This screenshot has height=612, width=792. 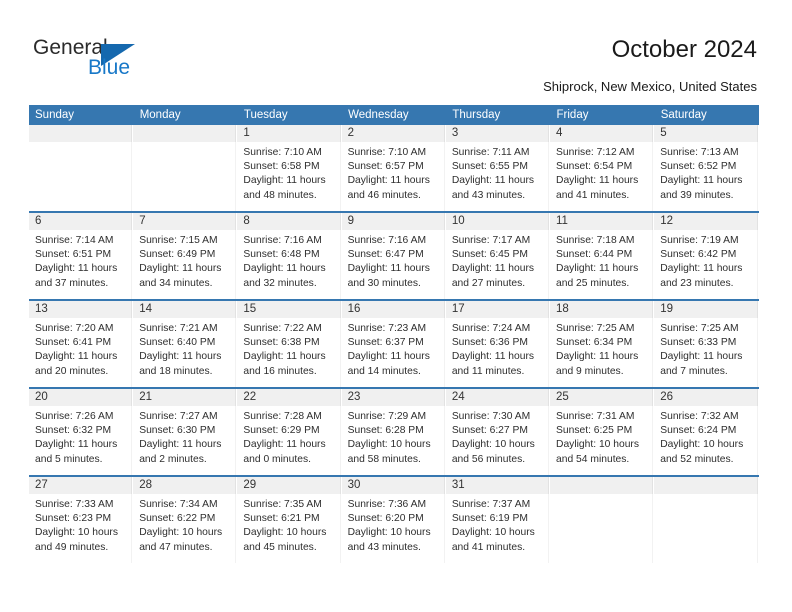 What do you see at coordinates (491, 504) in the screenshot?
I see `sunrise-text: Sunrise: 7:37 AM` at bounding box center [491, 504].